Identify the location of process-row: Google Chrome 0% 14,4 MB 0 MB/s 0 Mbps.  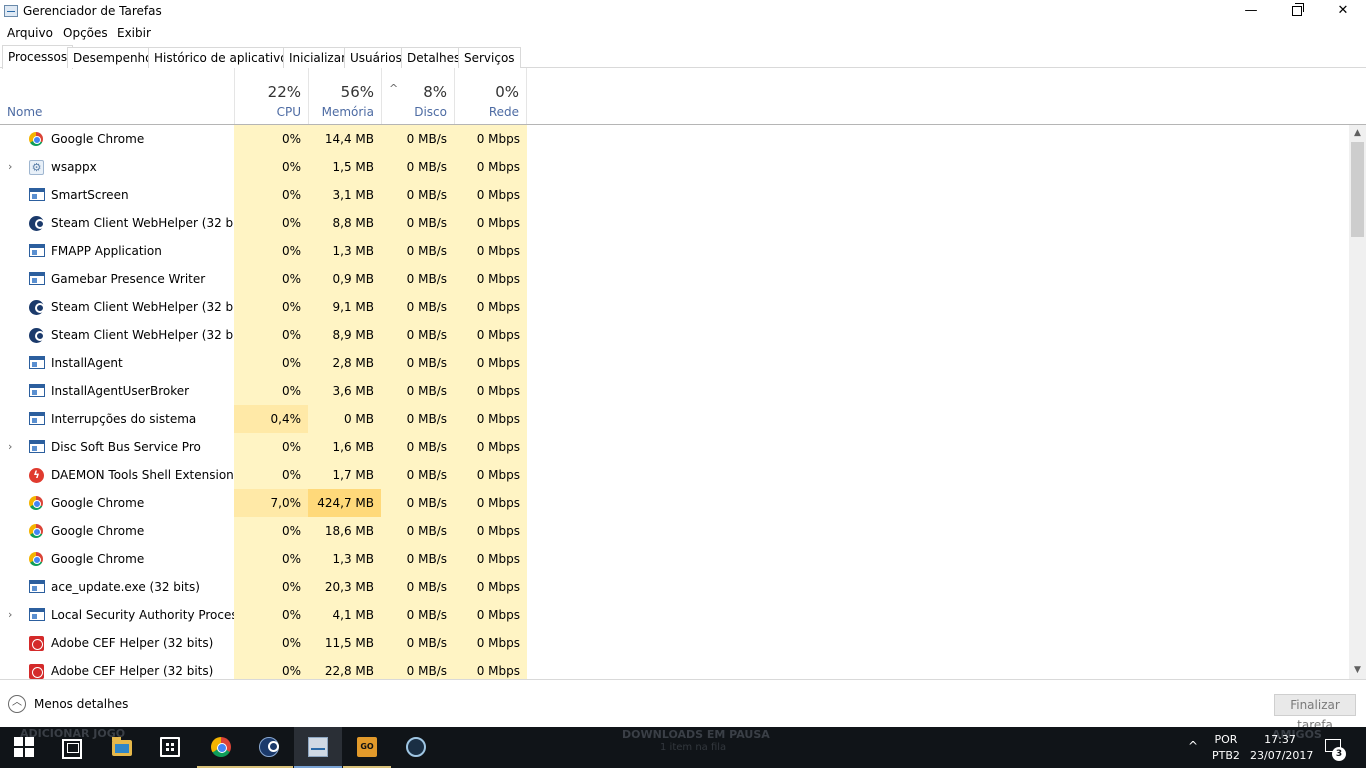
(674, 139).